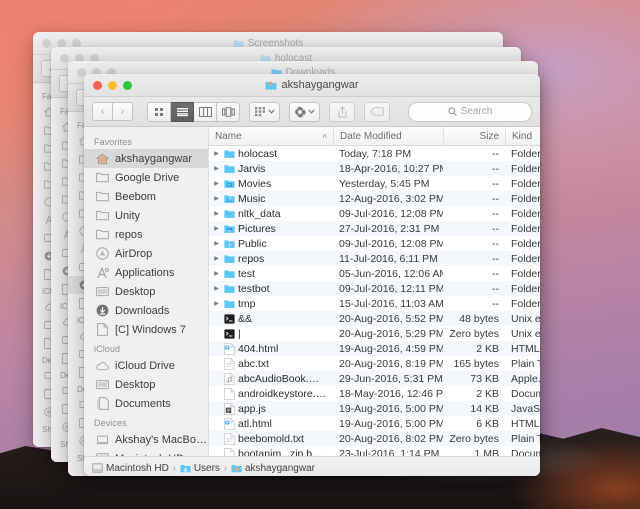  Describe the element at coordinates (377, 111) in the screenshot. I see `tag-button` at that location.